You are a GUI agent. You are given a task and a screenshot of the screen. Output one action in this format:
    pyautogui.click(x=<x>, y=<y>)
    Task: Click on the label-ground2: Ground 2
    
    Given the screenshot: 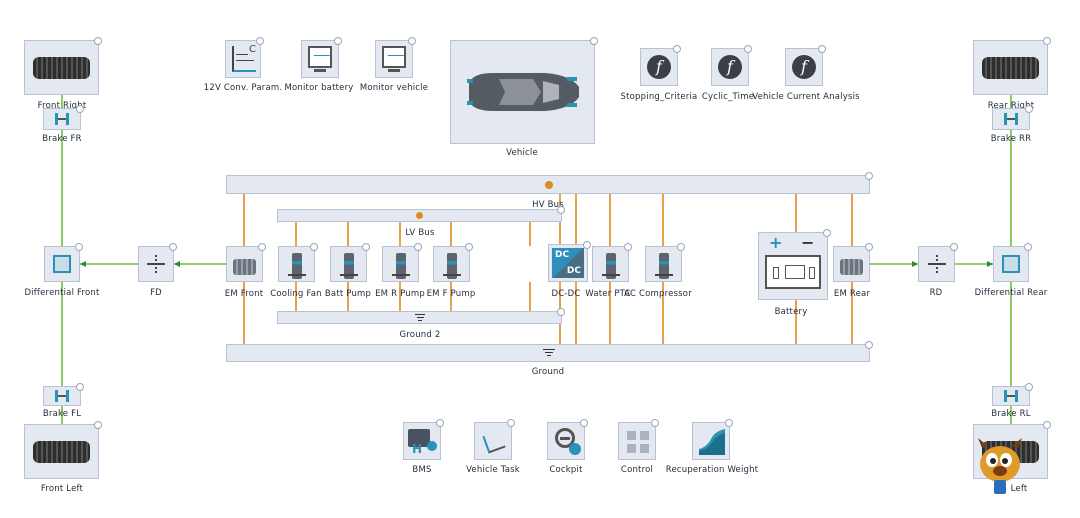 What is the action you would take?
    pyautogui.click(x=420, y=335)
    